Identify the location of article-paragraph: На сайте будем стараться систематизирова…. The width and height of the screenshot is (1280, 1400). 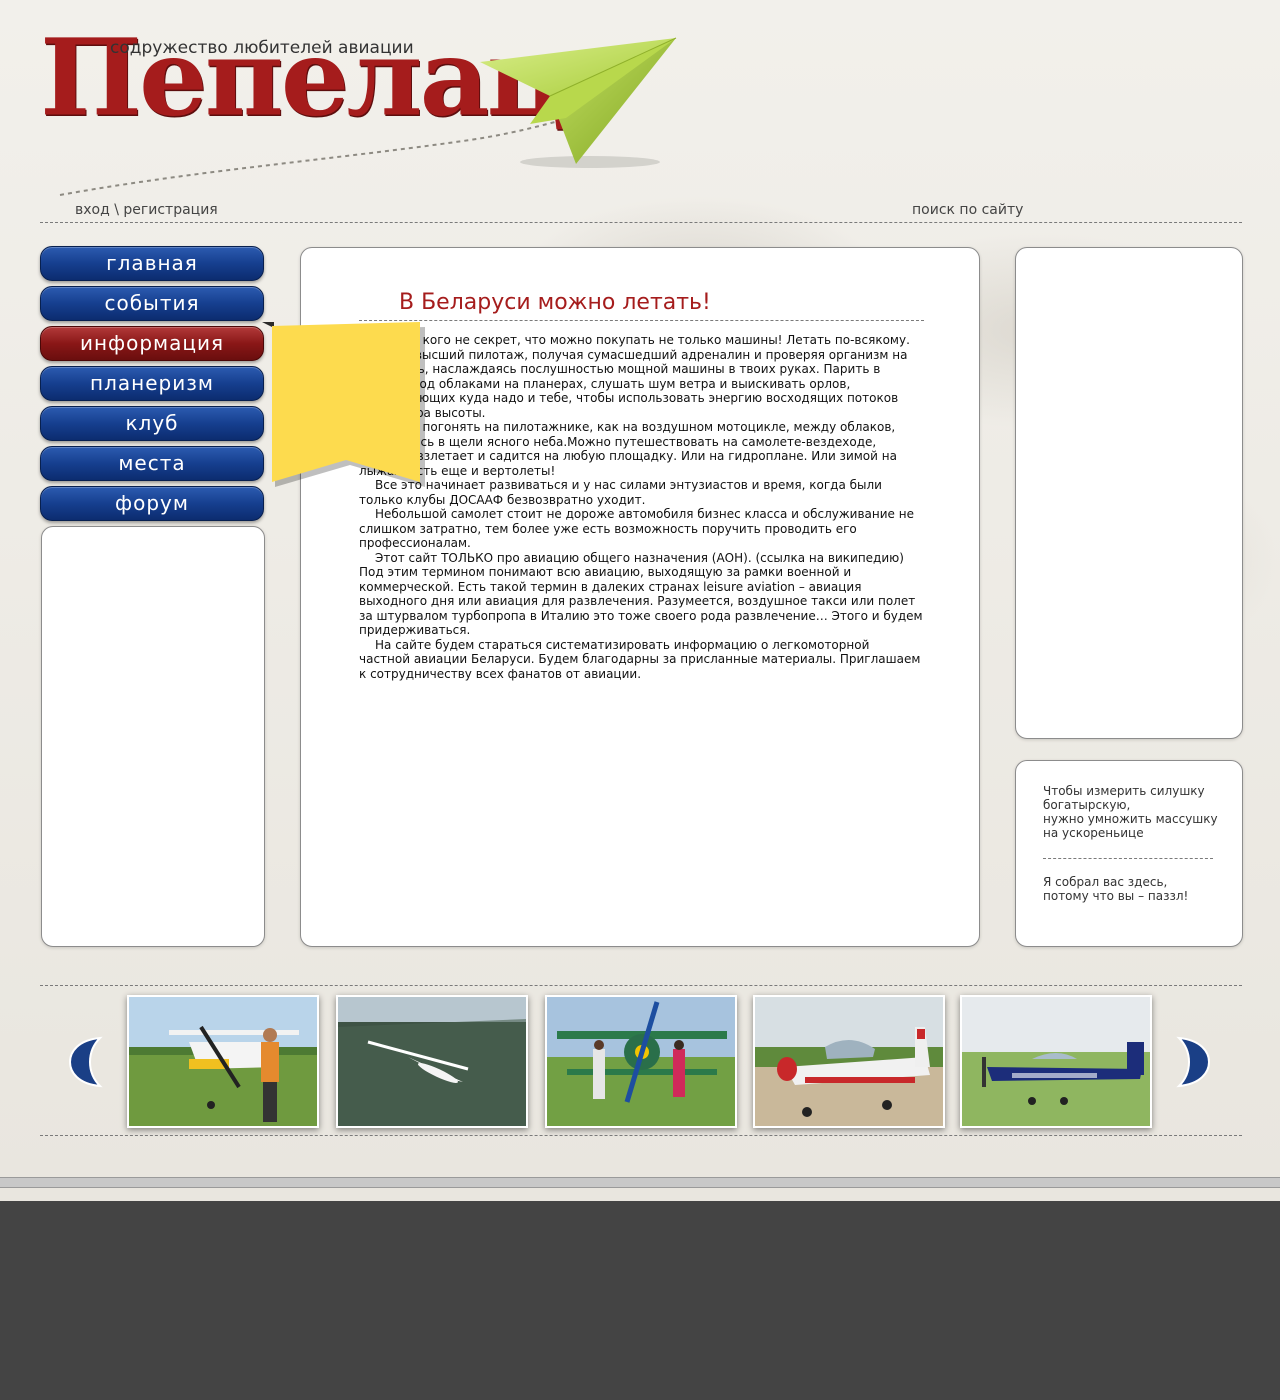
(640, 659).